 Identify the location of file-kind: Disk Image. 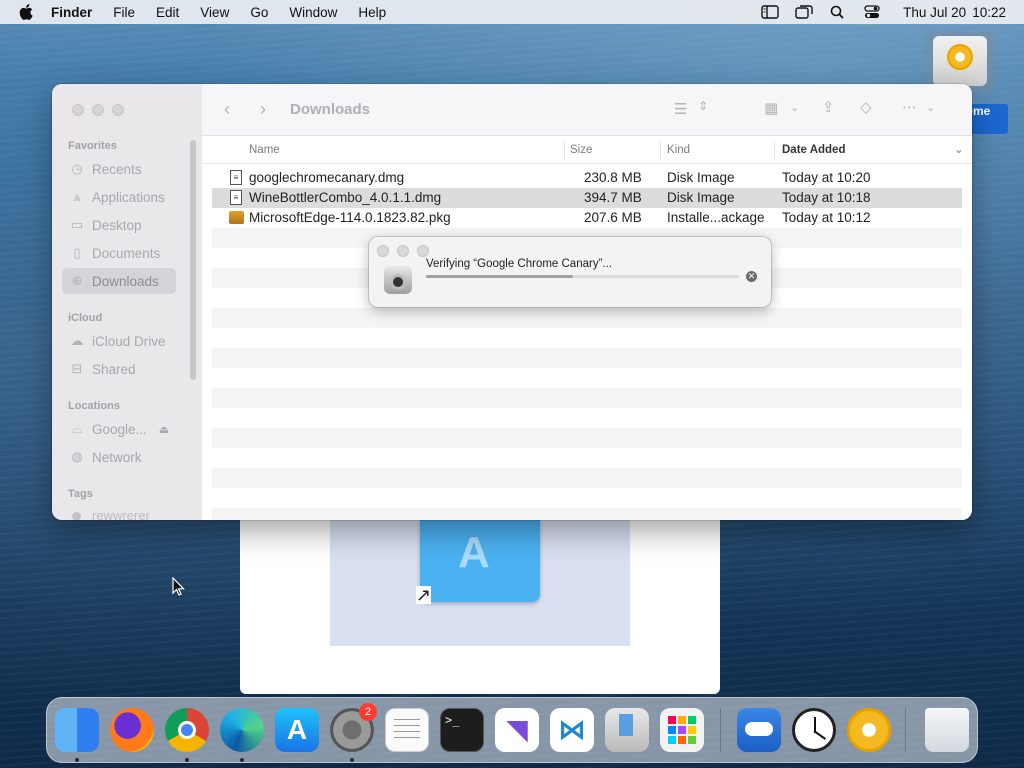
(701, 177).